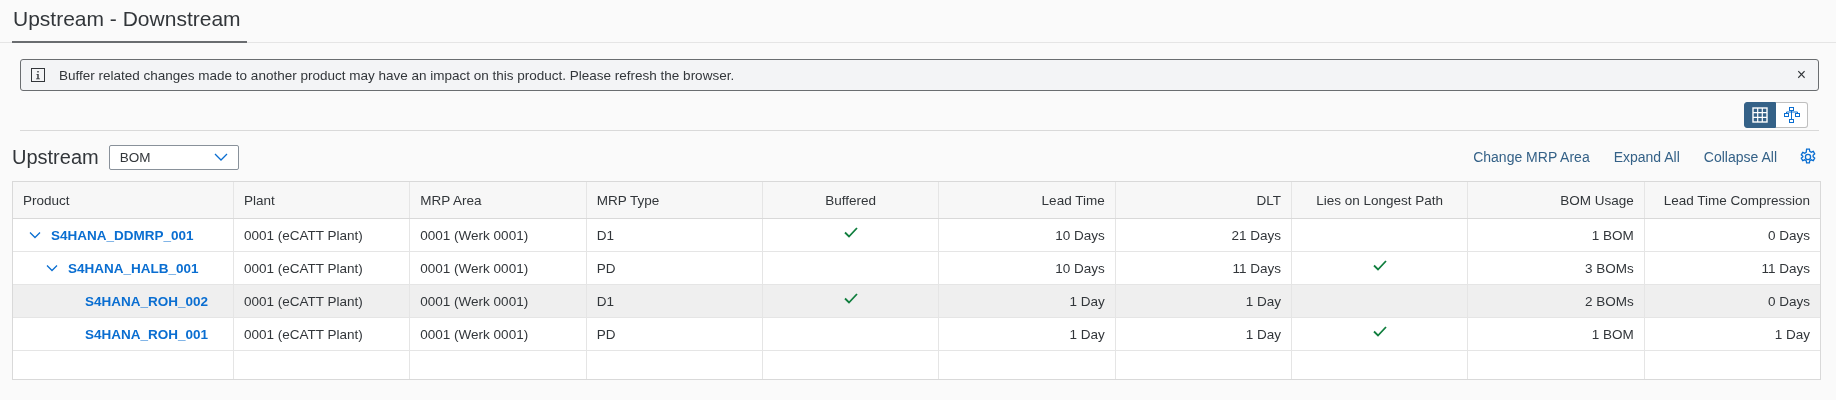 This screenshot has width=1836, height=400. I want to click on table-cell: 3 BOMs, so click(1609, 268).